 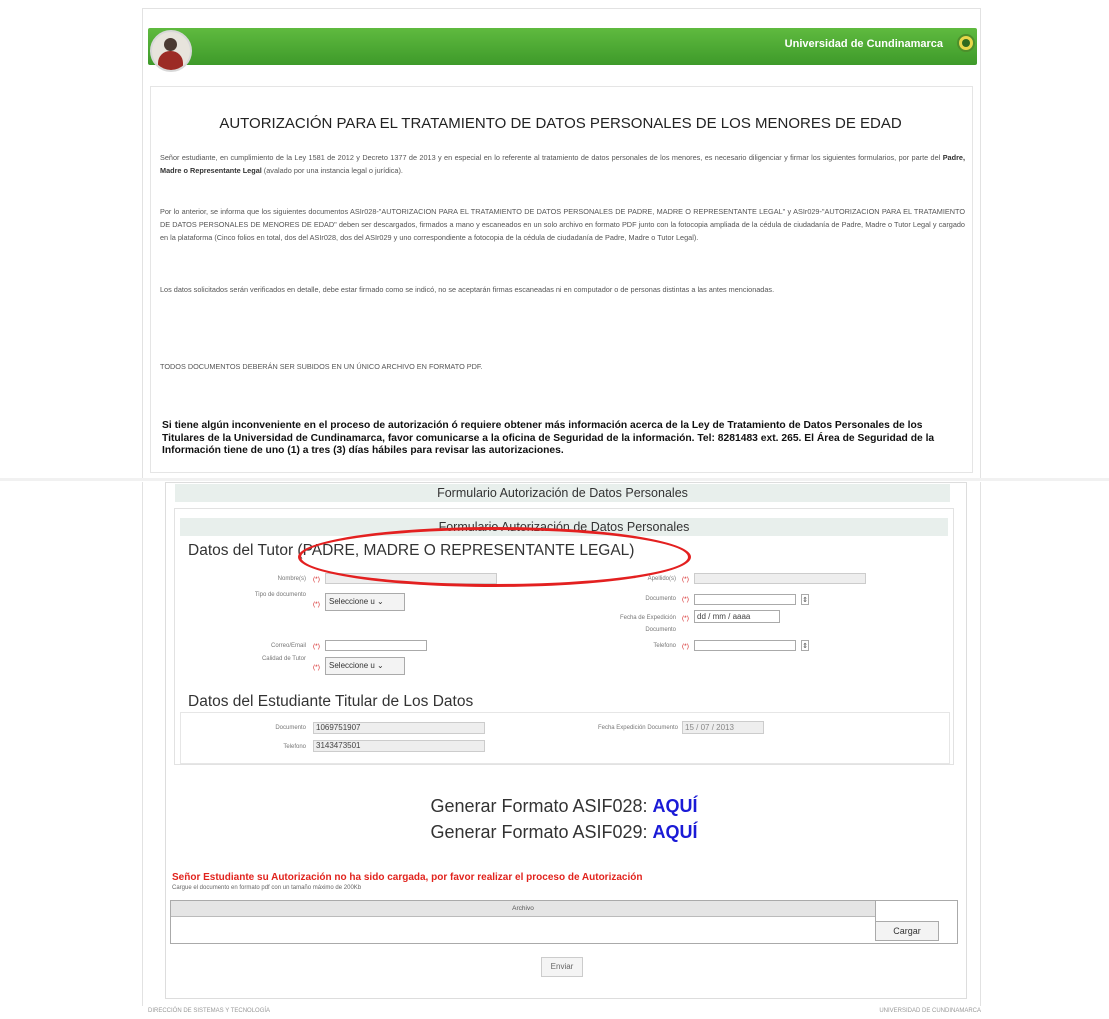 I want to click on tipo-documento-label: Tipo de documento, so click(x=280, y=595).